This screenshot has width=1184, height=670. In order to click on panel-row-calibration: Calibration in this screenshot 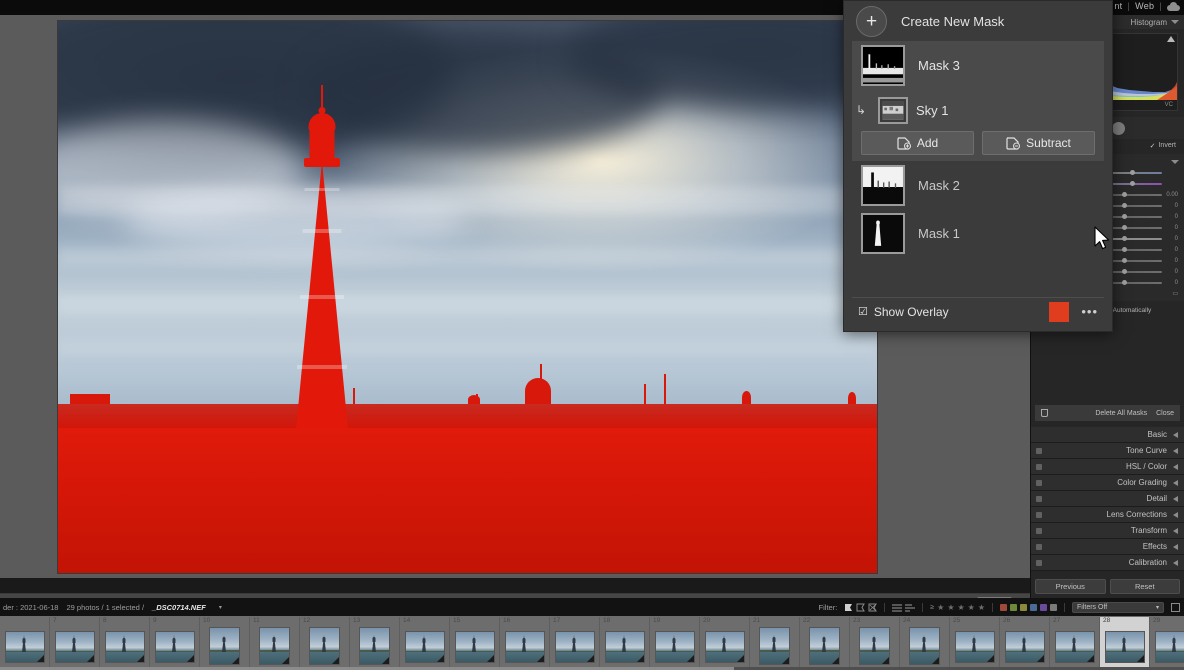, I will do `click(1107, 563)`.